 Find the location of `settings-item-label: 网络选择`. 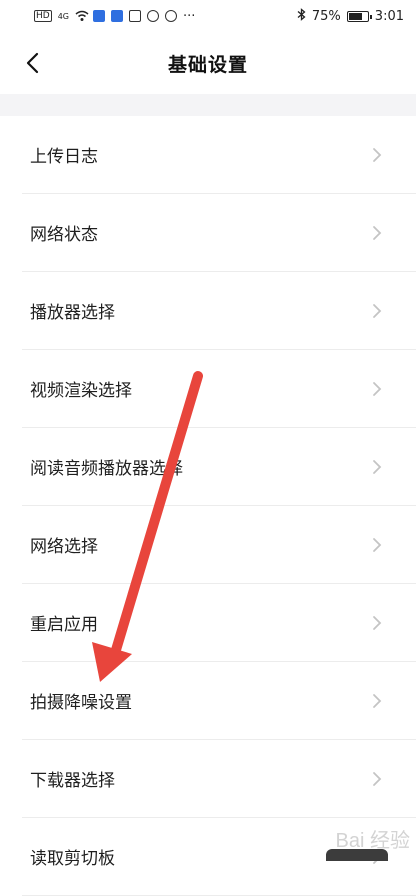

settings-item-label: 网络选择 is located at coordinates (64, 547).